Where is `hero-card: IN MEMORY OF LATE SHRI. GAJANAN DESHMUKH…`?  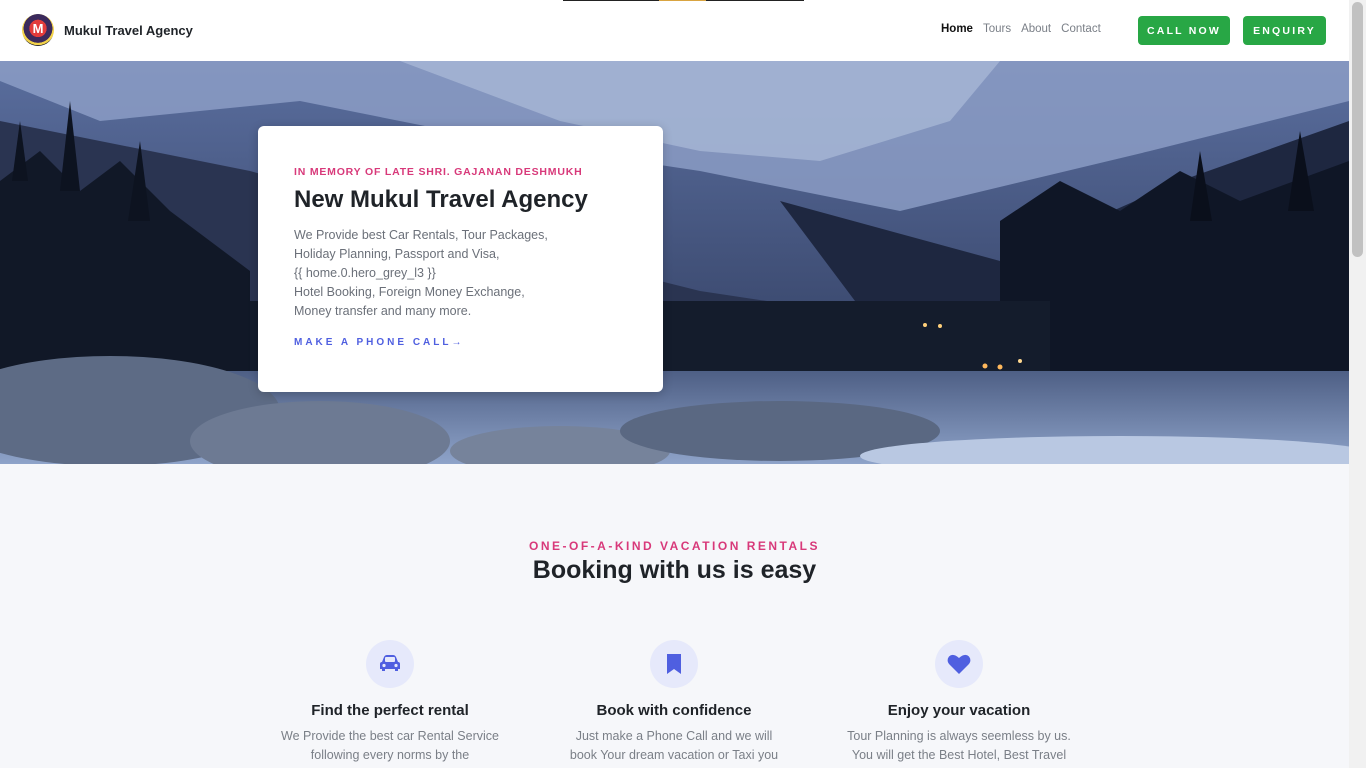
hero-card: IN MEMORY OF LATE SHRI. GAJANAN DESHMUKH… is located at coordinates (460, 259).